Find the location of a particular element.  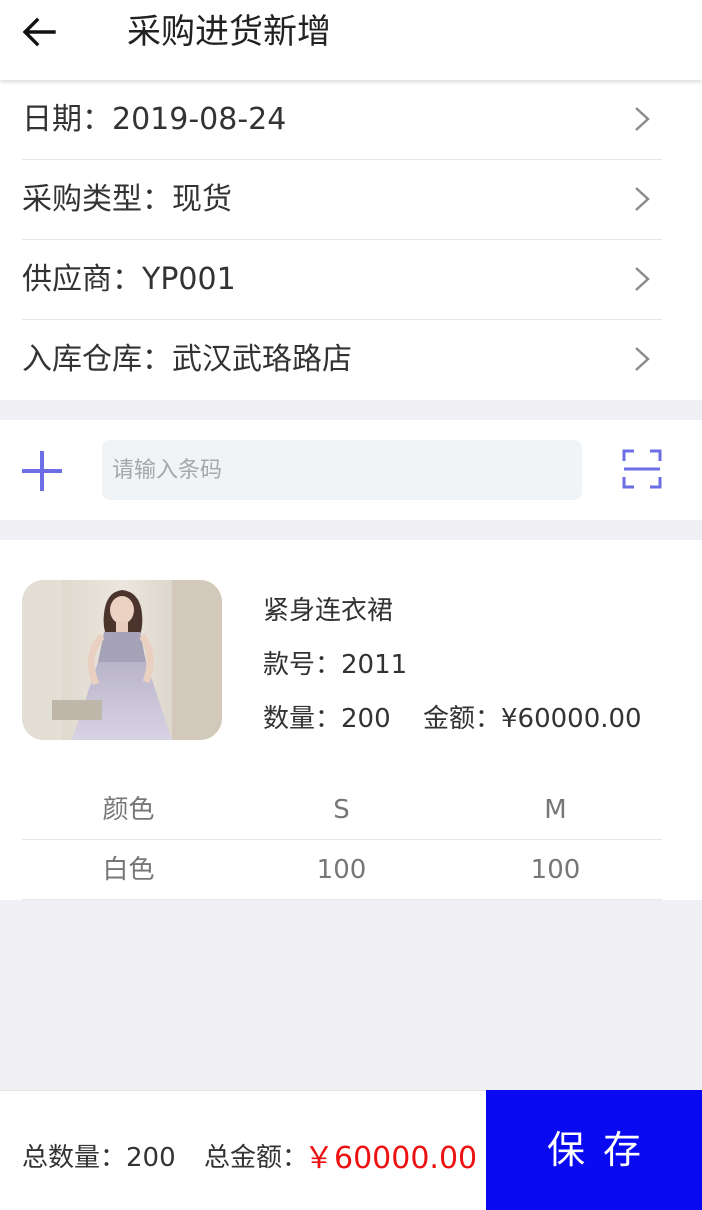

scan-icon is located at coordinates (642, 469).